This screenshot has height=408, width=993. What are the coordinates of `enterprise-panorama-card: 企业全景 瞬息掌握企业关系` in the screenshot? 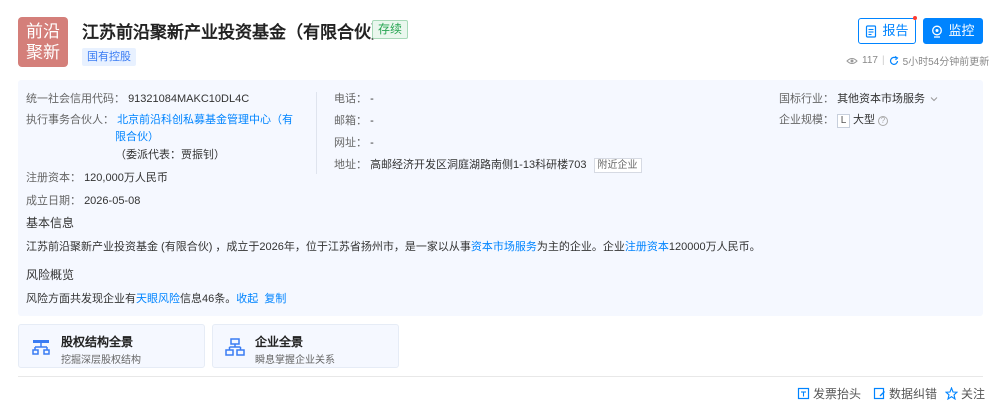 It's located at (305, 346).